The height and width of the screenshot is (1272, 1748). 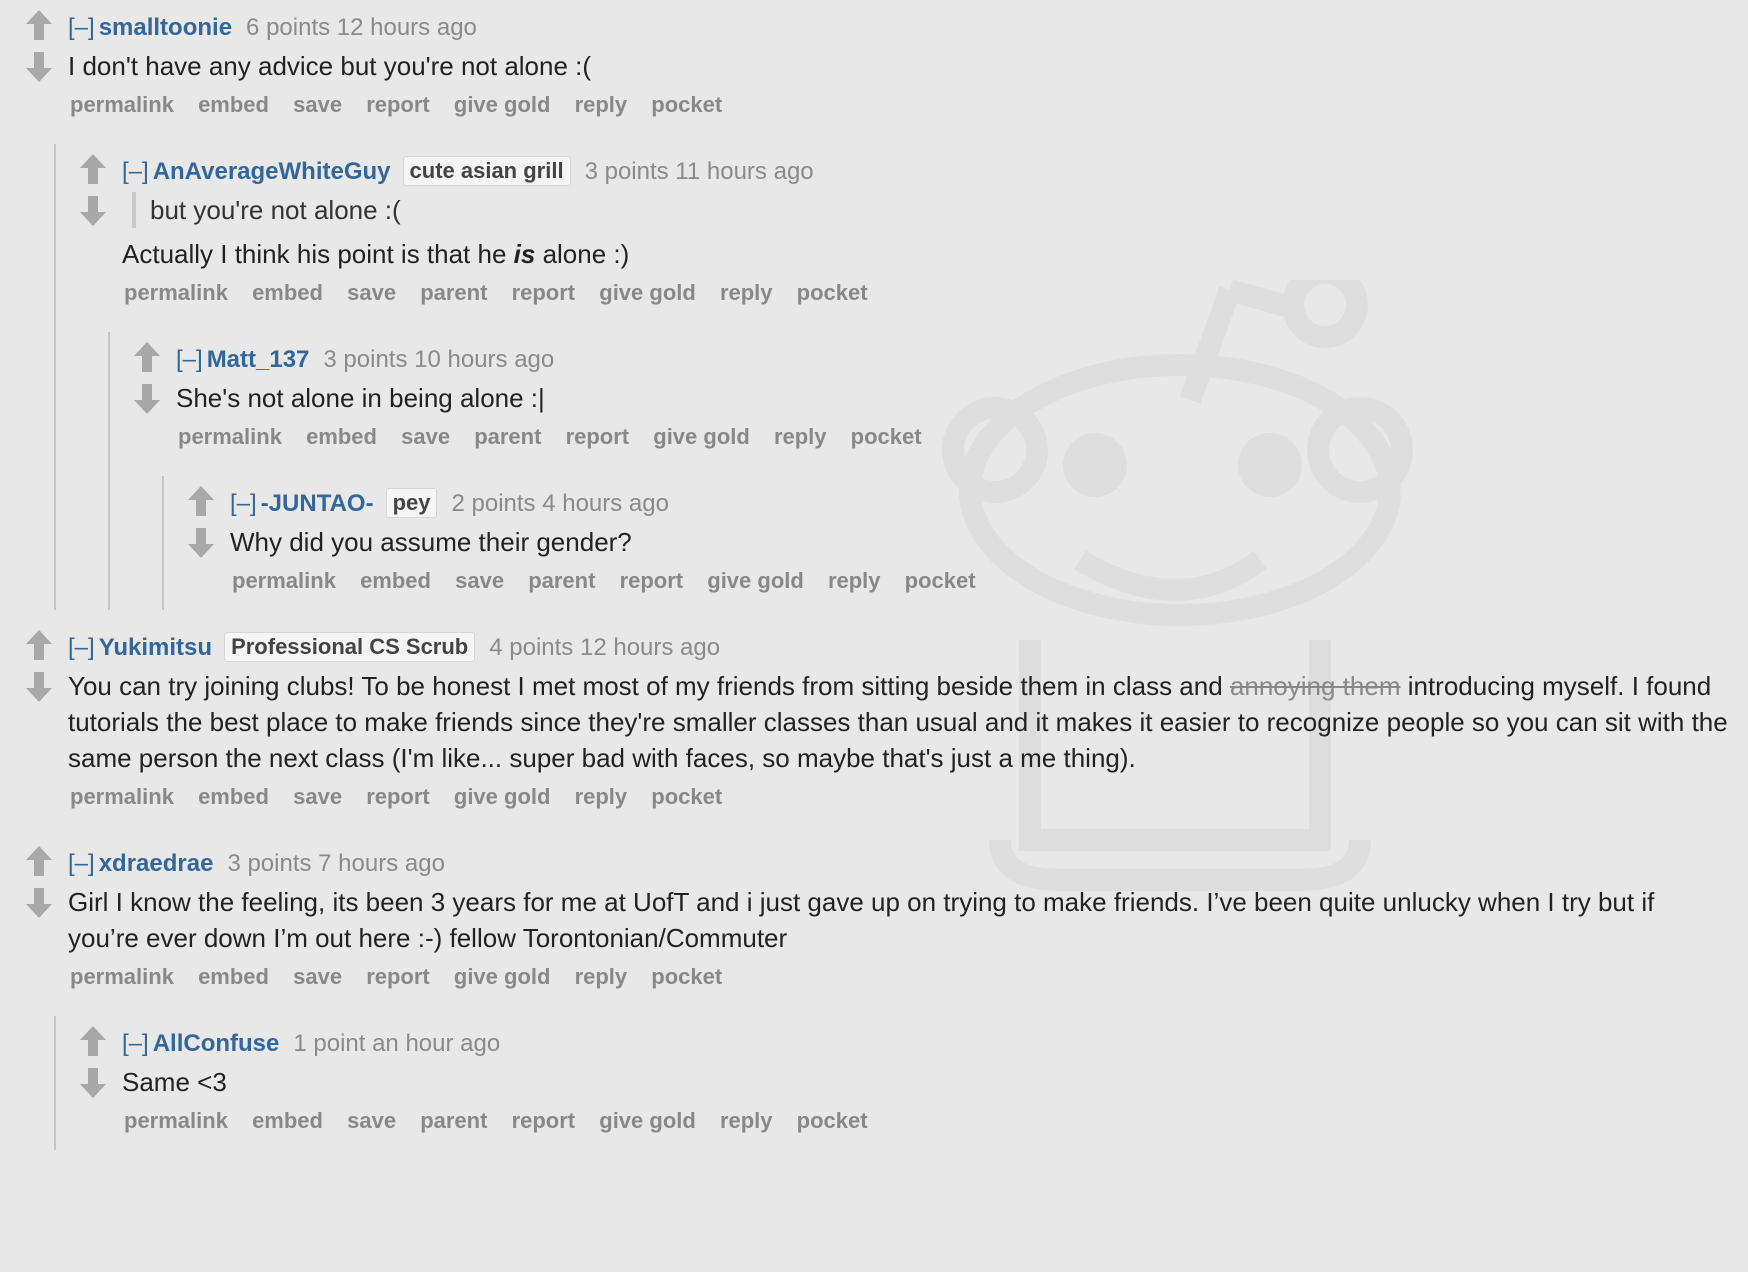 What do you see at coordinates (605, 647) in the screenshot?
I see `score-time: 4 points 12 hours ago` at bounding box center [605, 647].